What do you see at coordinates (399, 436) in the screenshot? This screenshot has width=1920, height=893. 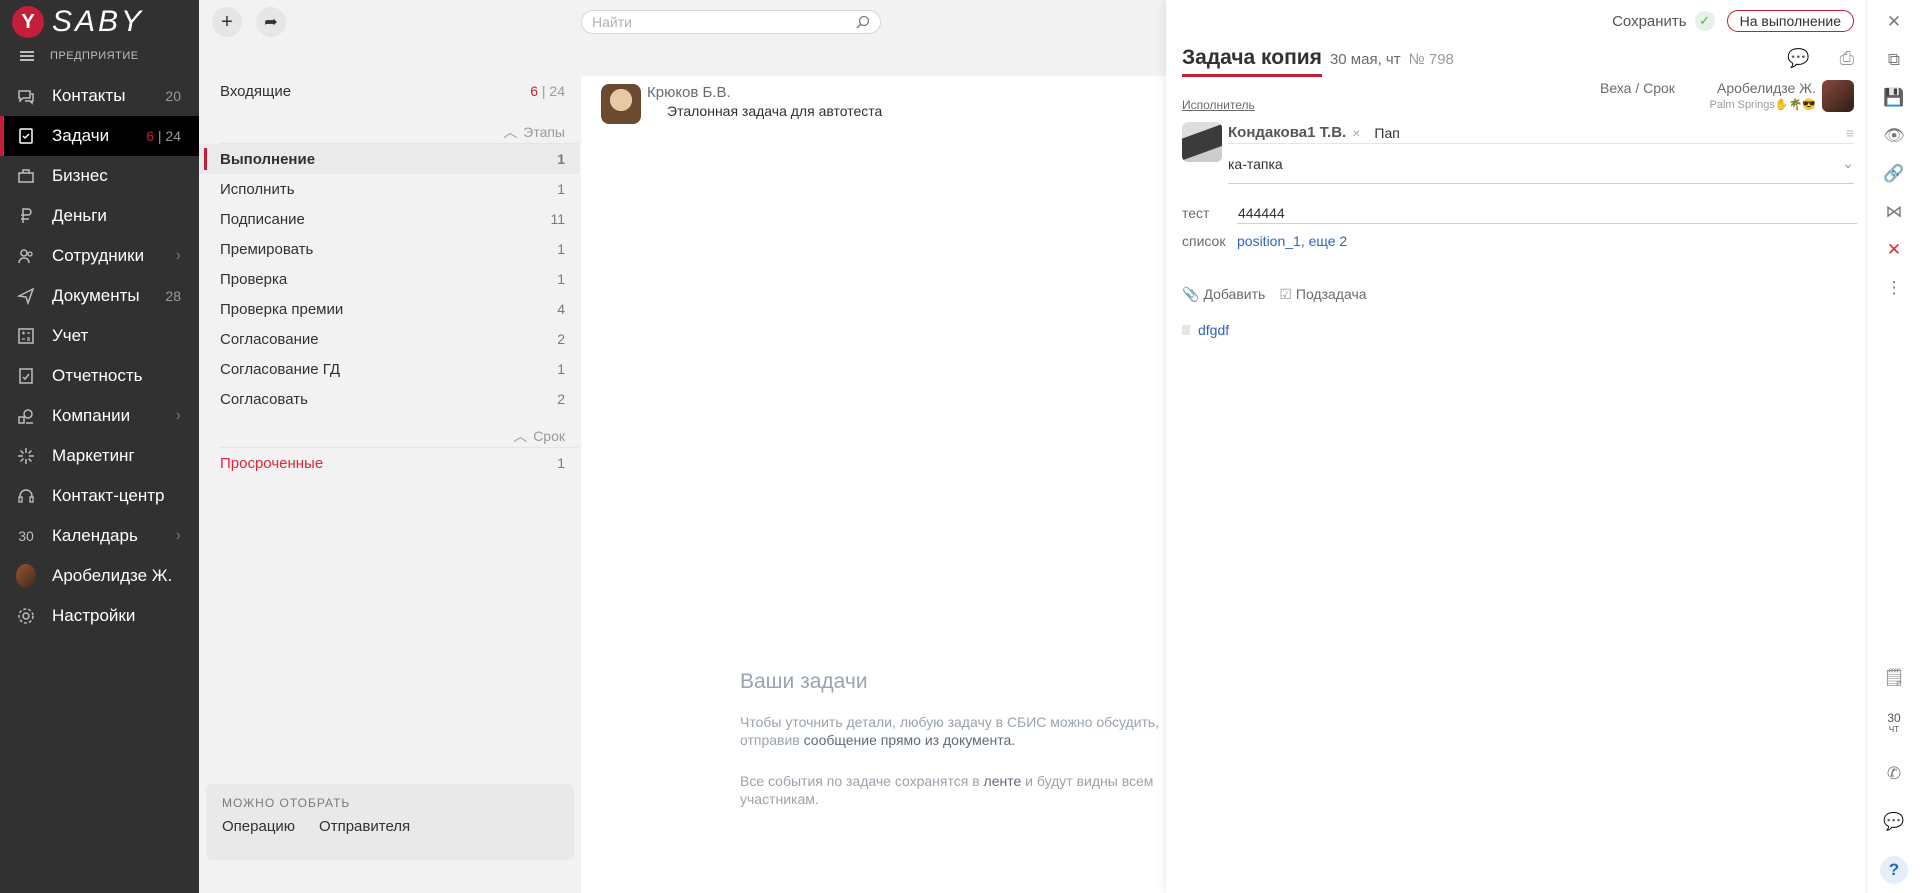 I see `deadline-header: ︿ Срок` at bounding box center [399, 436].